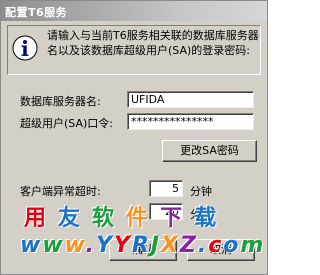 This screenshot has width=320, height=275. What do you see at coordinates (134, 11) in the screenshot?
I see `title-bar: 配置T6服务` at bounding box center [134, 11].